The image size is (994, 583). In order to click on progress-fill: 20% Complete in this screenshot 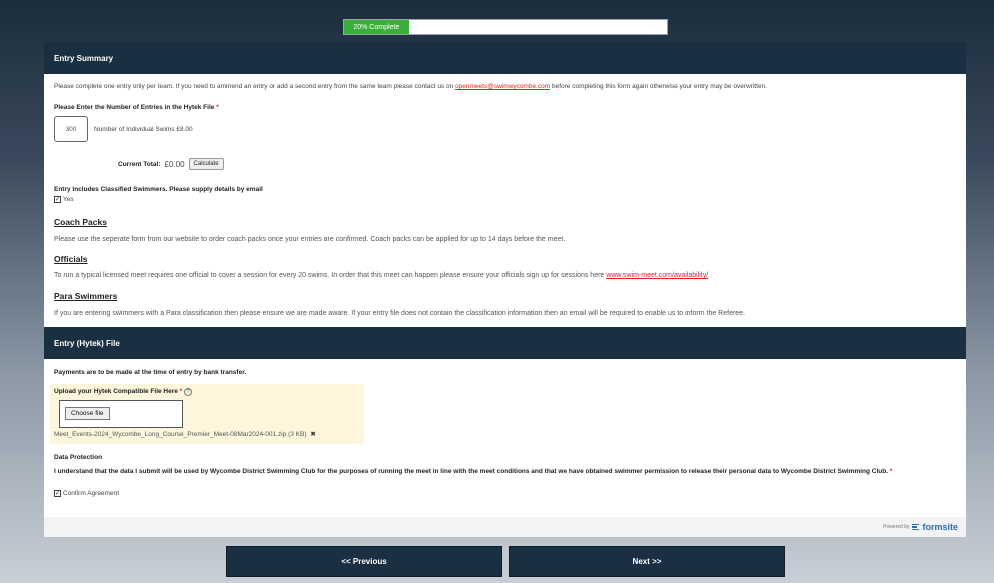, I will do `click(376, 27)`.